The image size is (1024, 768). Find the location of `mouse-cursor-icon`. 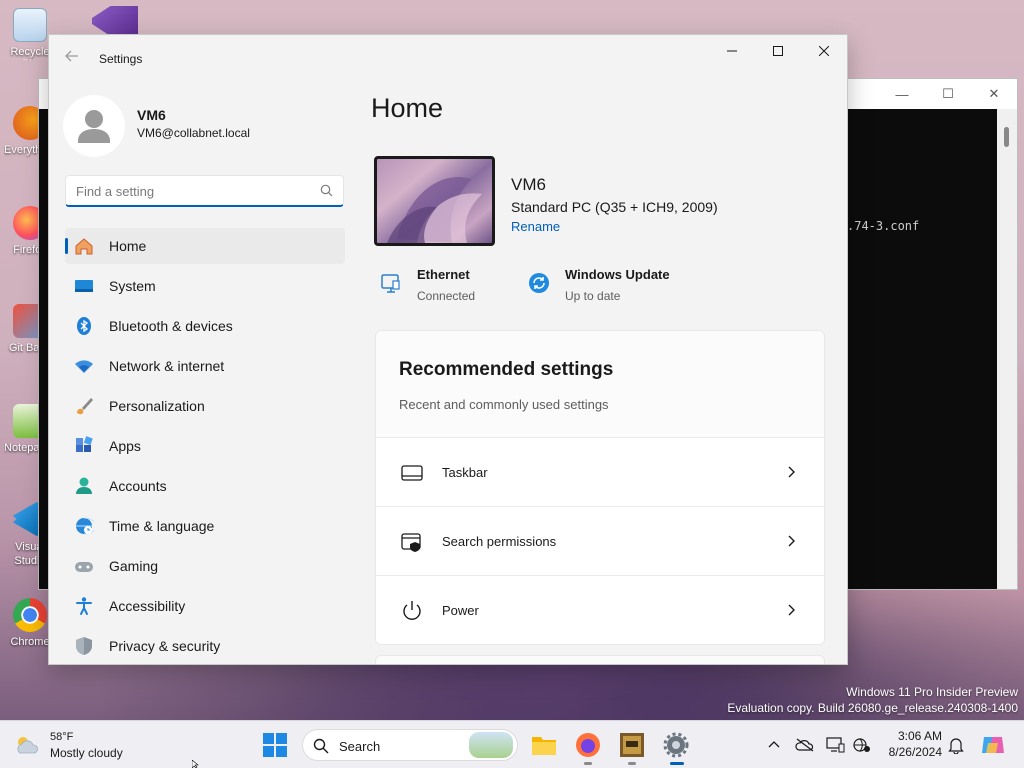

mouse-cursor-icon is located at coordinates (195, 764).